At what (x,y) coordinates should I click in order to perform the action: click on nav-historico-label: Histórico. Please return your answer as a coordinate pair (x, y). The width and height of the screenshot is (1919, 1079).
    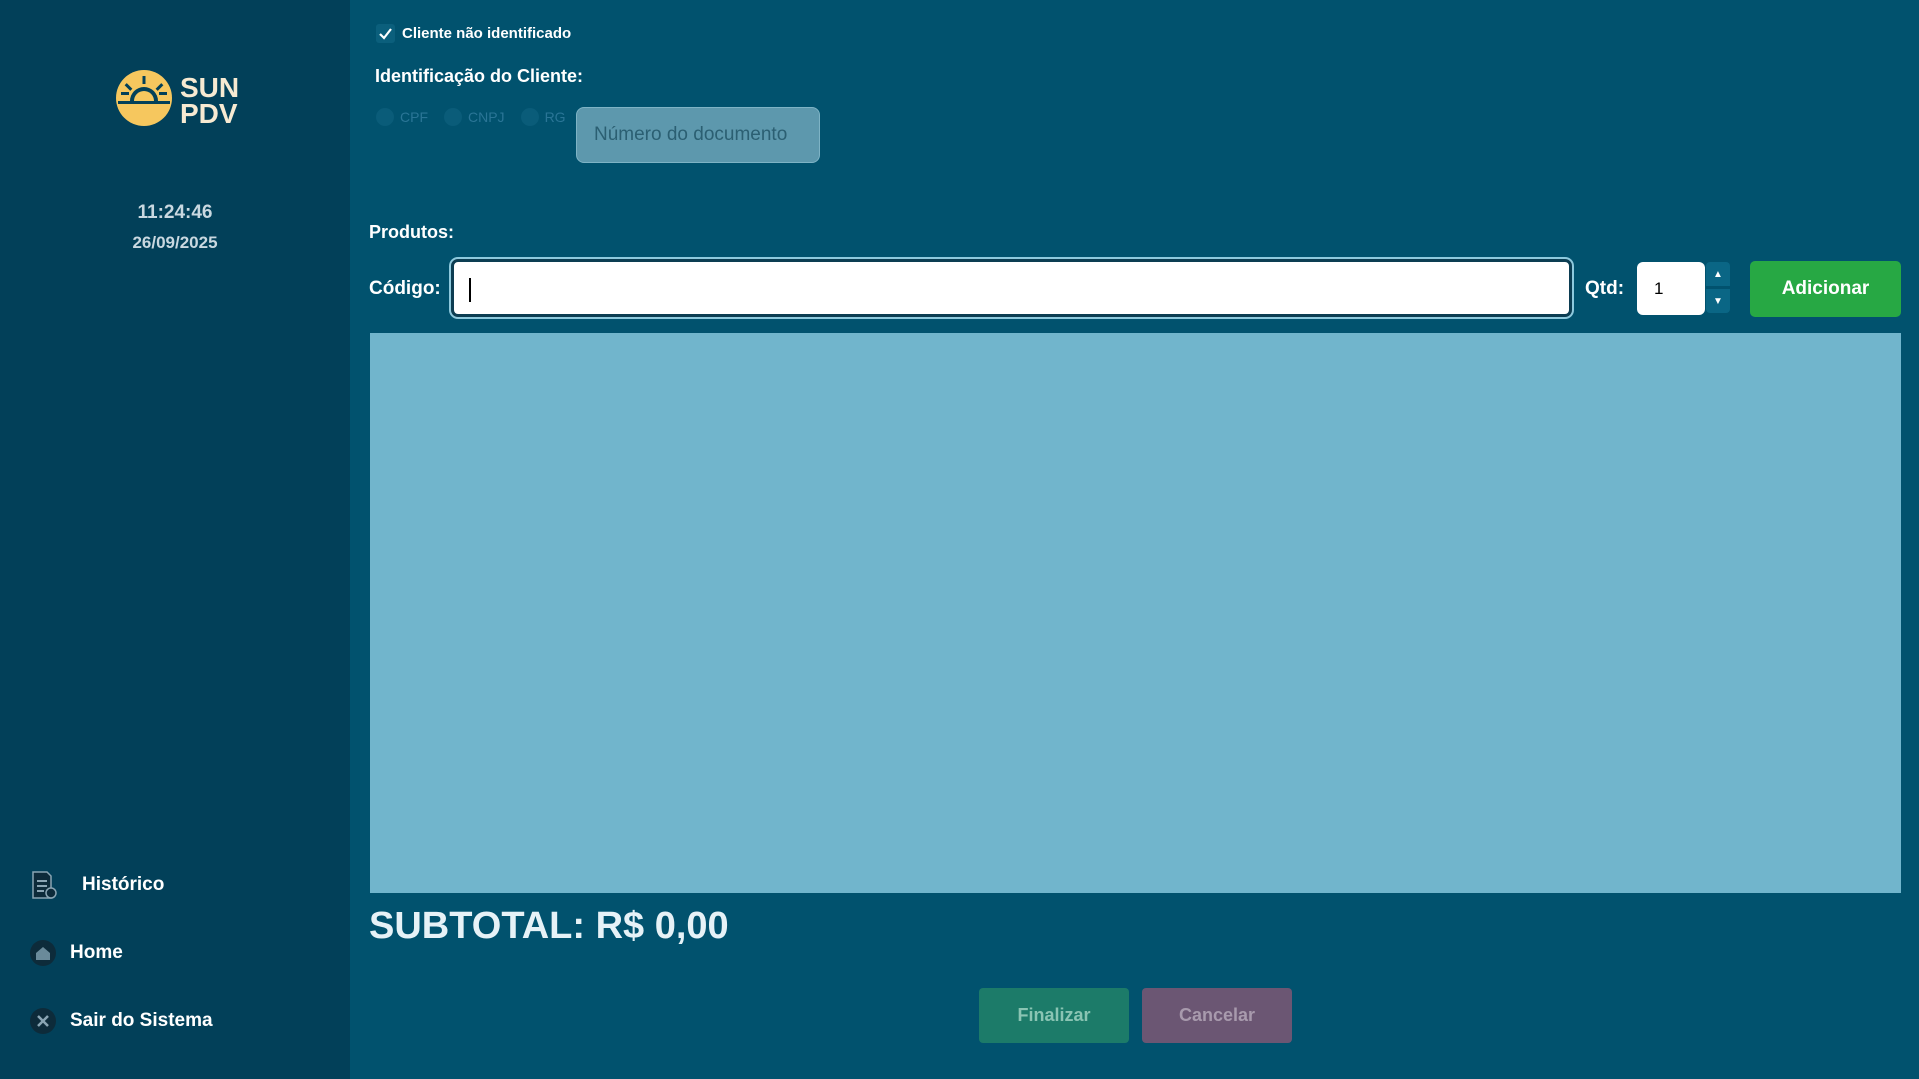
    Looking at the image, I should click on (123, 884).